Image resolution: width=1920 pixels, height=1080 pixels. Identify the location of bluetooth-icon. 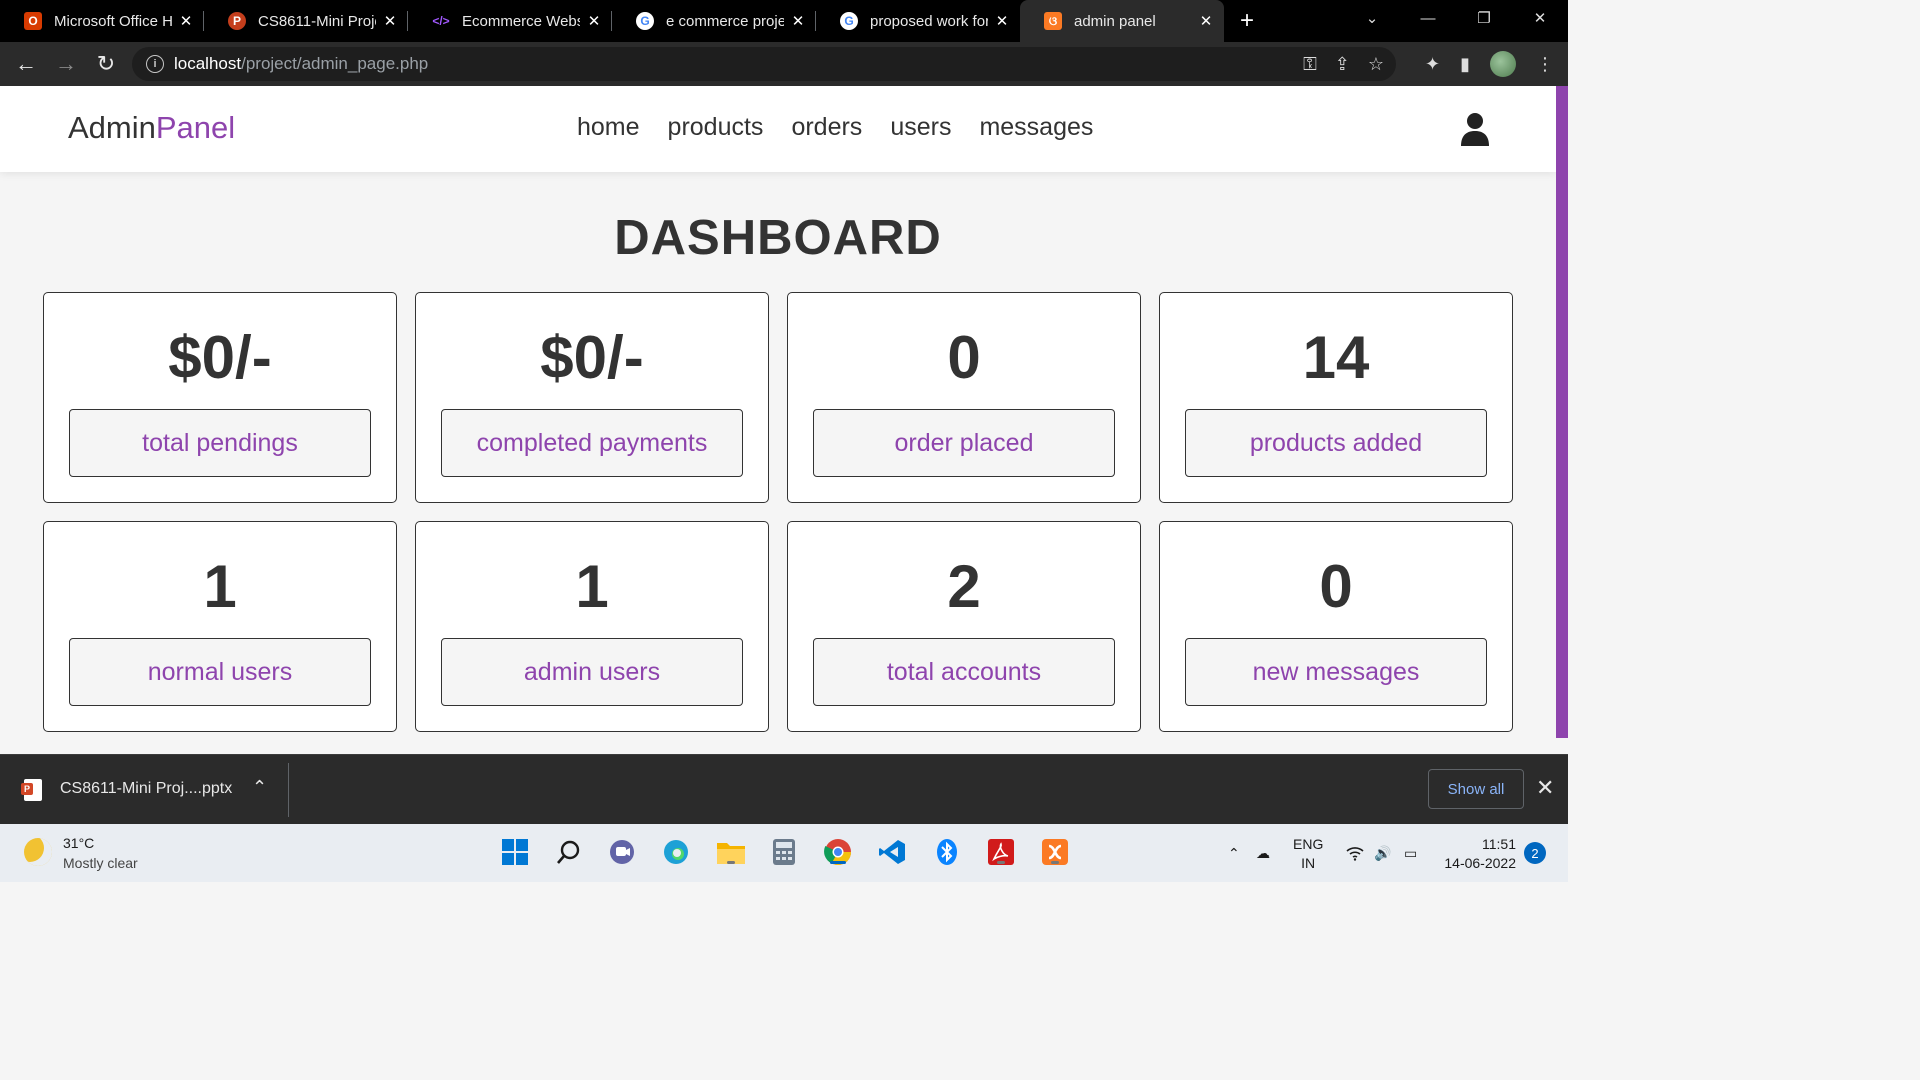
(947, 852).